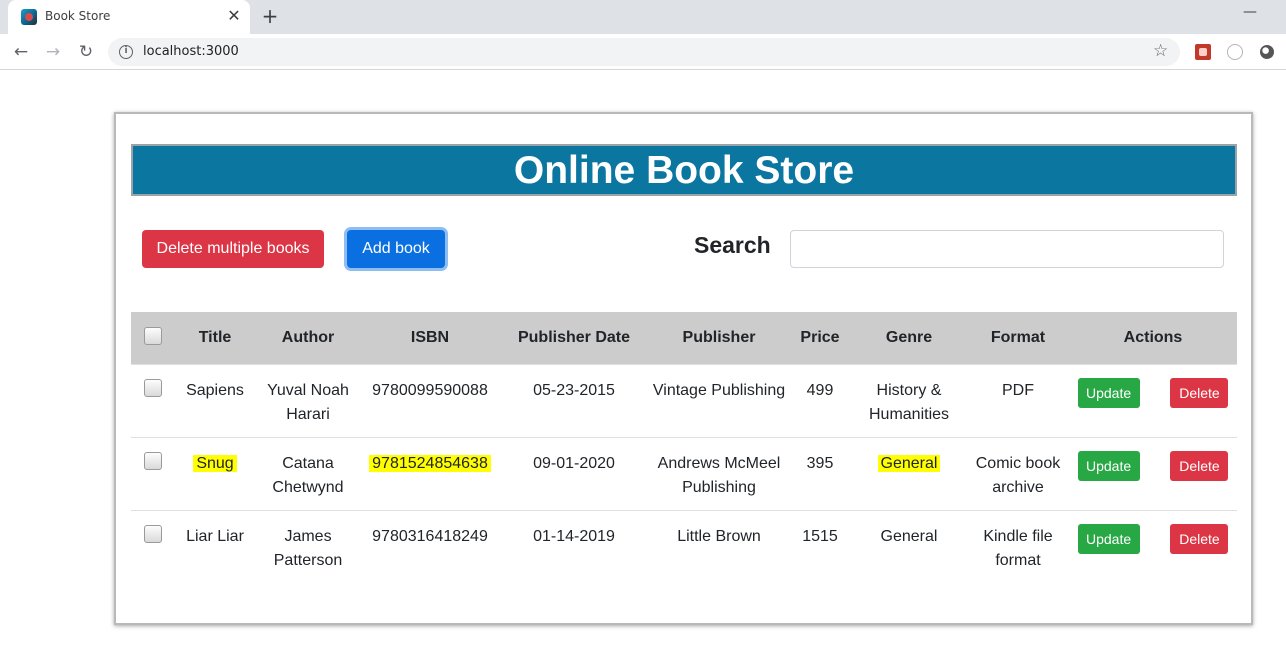 The image size is (1286, 649). Describe the element at coordinates (308, 400) in the screenshot. I see `author-cell: Yuval Noah Harari` at that location.